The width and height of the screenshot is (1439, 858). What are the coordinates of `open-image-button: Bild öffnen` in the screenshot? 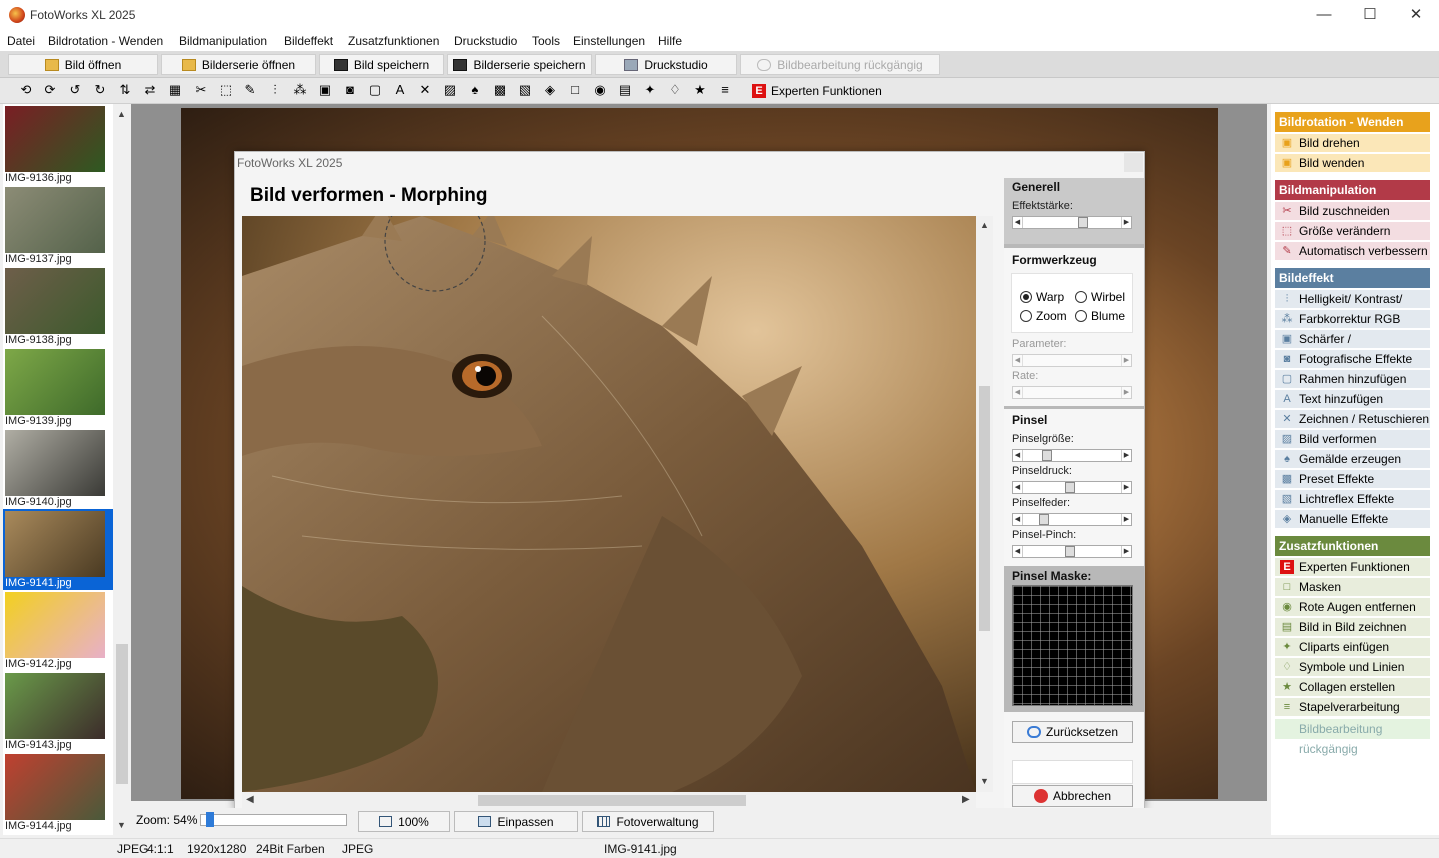 It's located at (83, 64).